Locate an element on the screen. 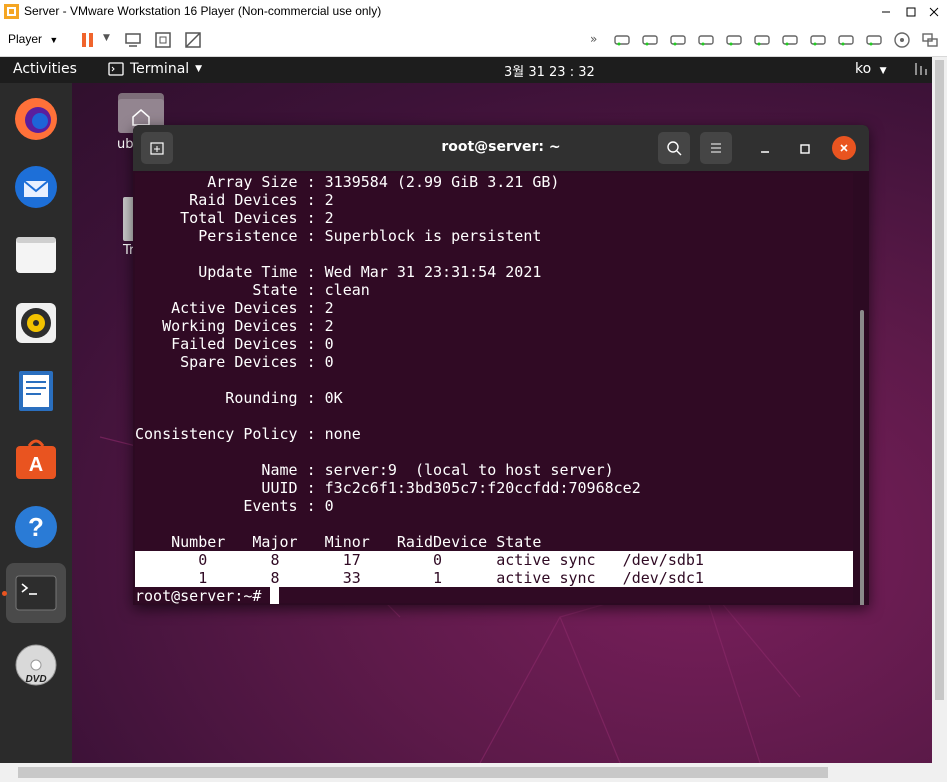 This screenshot has width=947, height=782. terminal-line: Total Devices : 2 is located at coordinates (234, 218).